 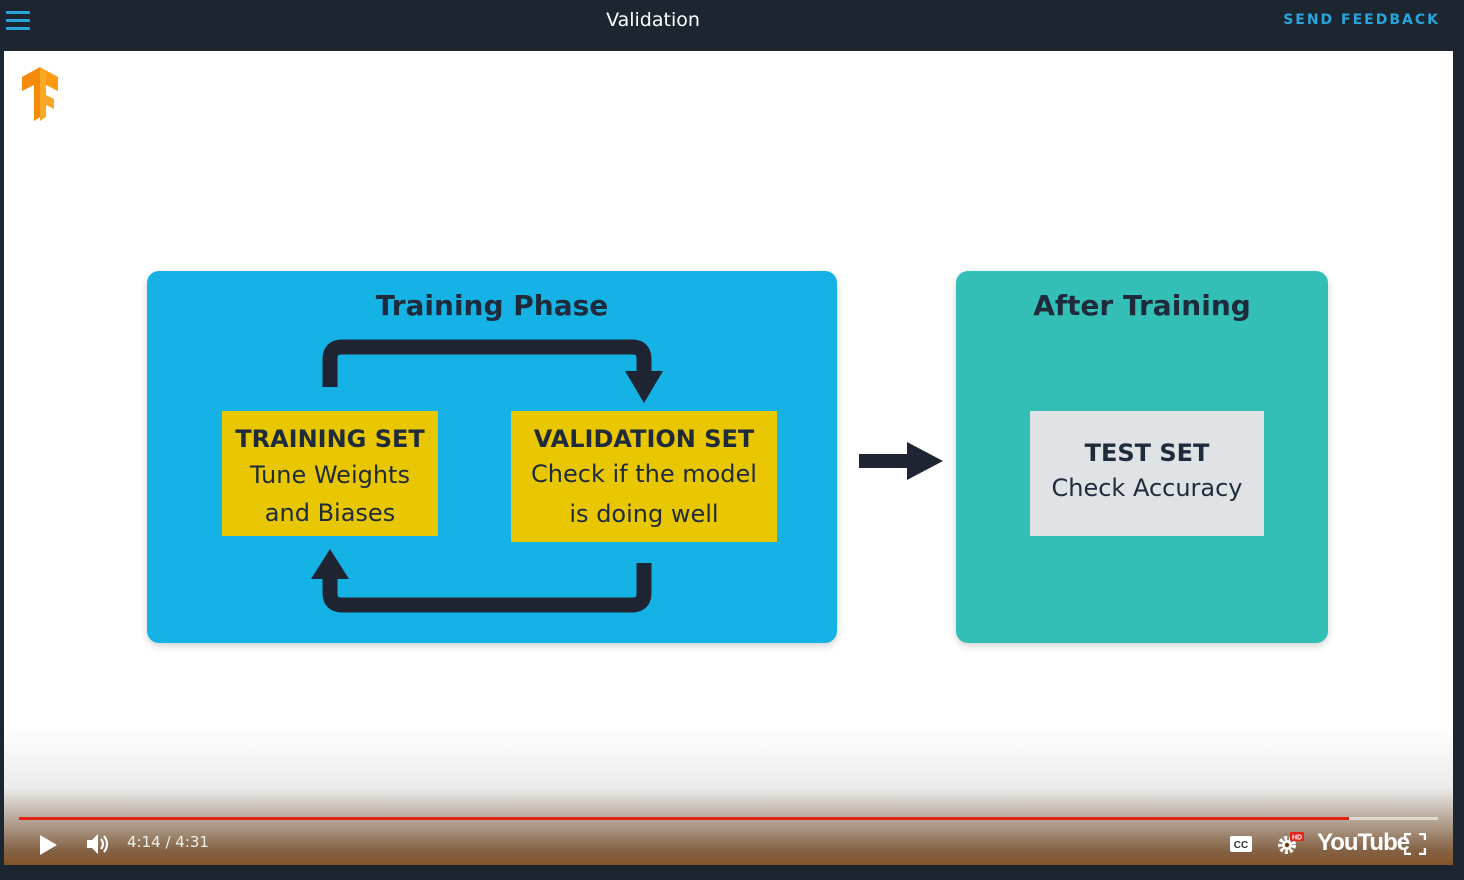 I want to click on validation-set-line2: is doing well, so click(x=644, y=514).